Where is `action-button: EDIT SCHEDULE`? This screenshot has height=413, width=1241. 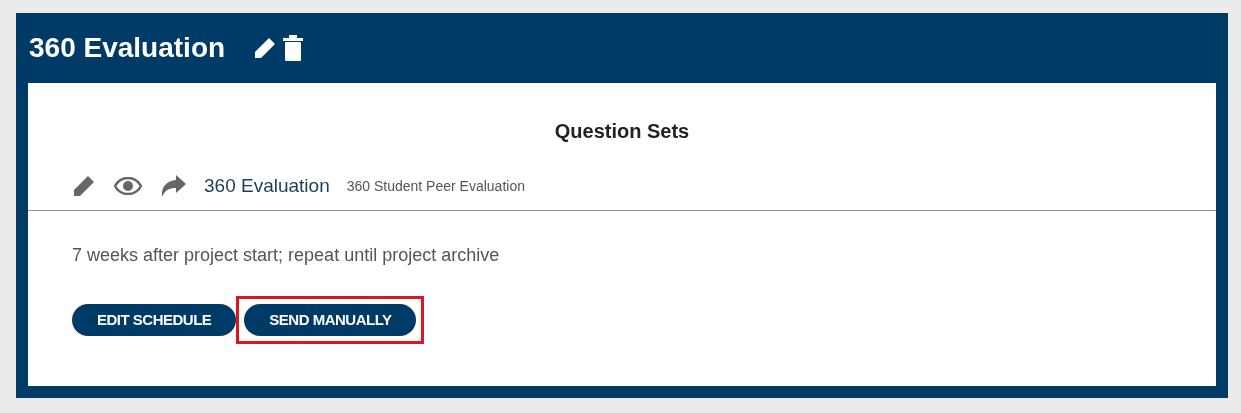 action-button: EDIT SCHEDULE is located at coordinates (154, 320).